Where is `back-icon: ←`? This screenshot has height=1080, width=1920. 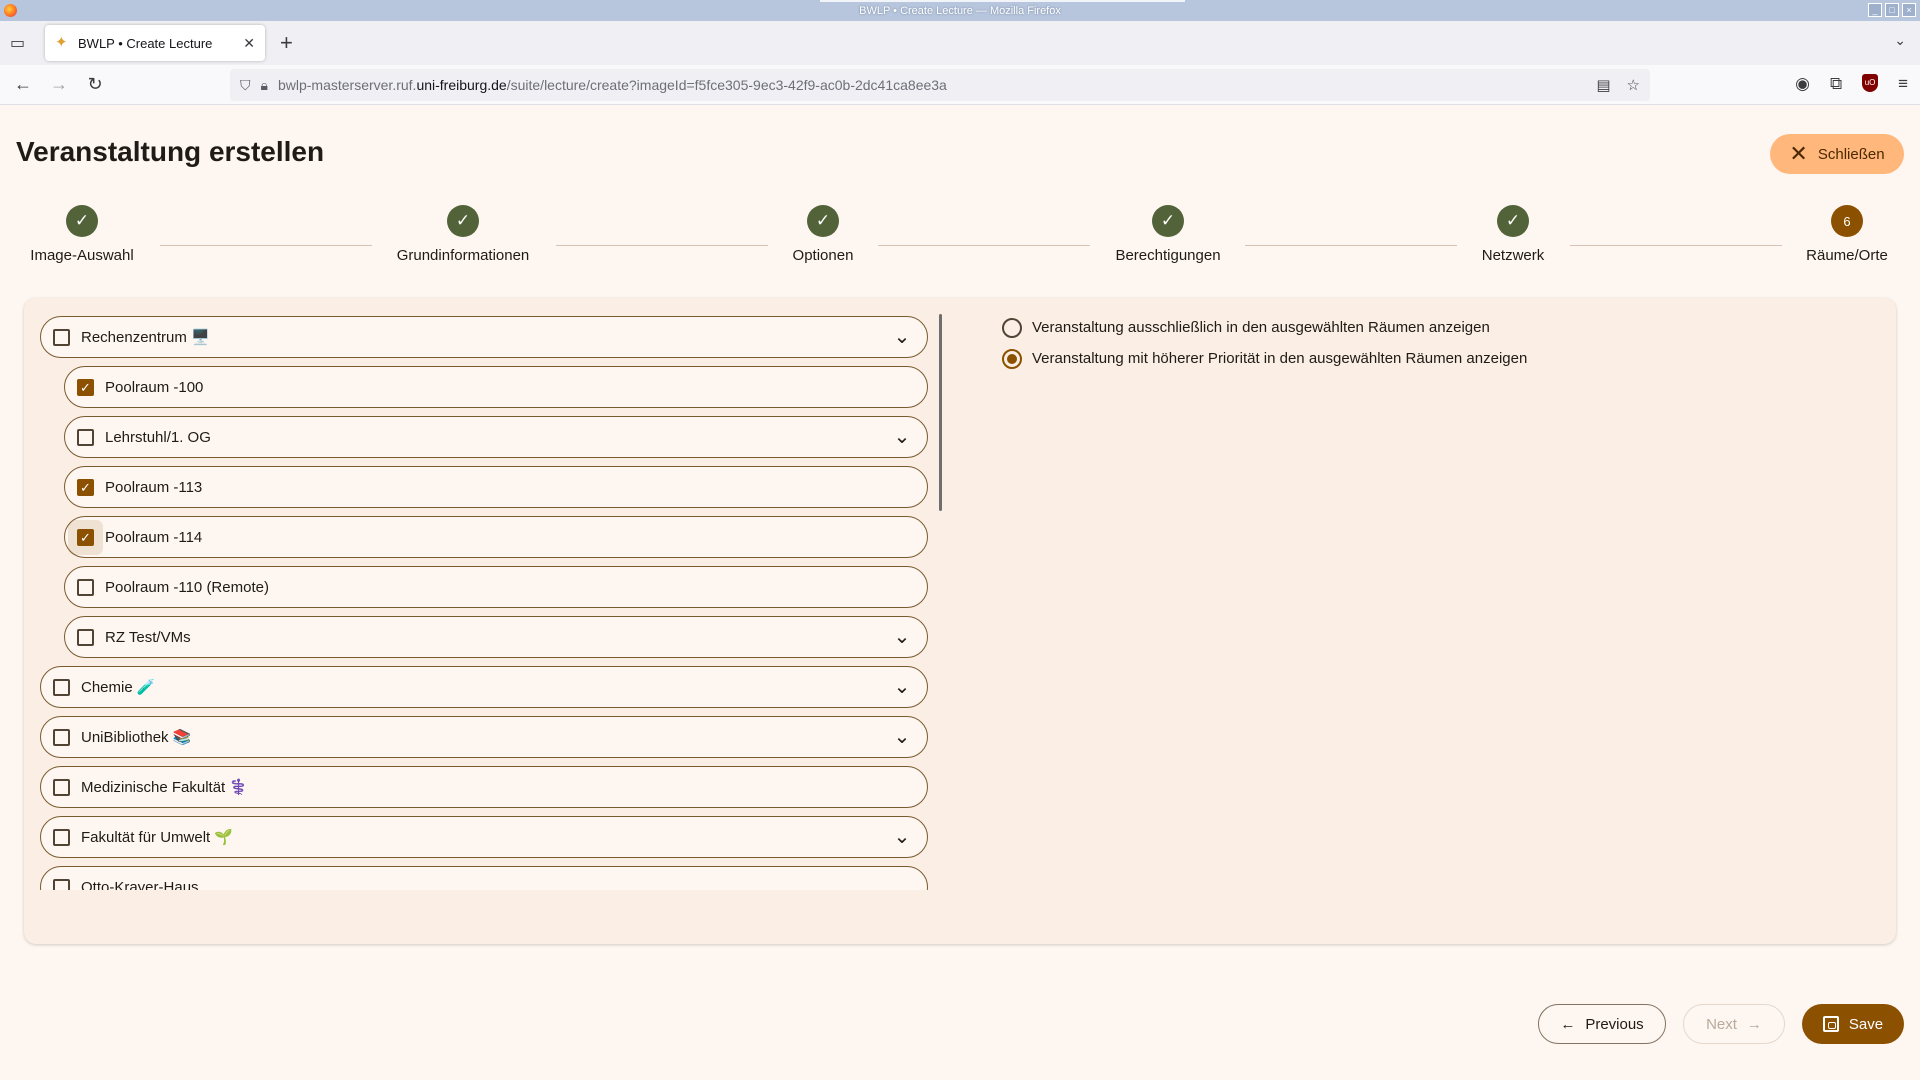
back-icon: ← is located at coordinates (23, 84).